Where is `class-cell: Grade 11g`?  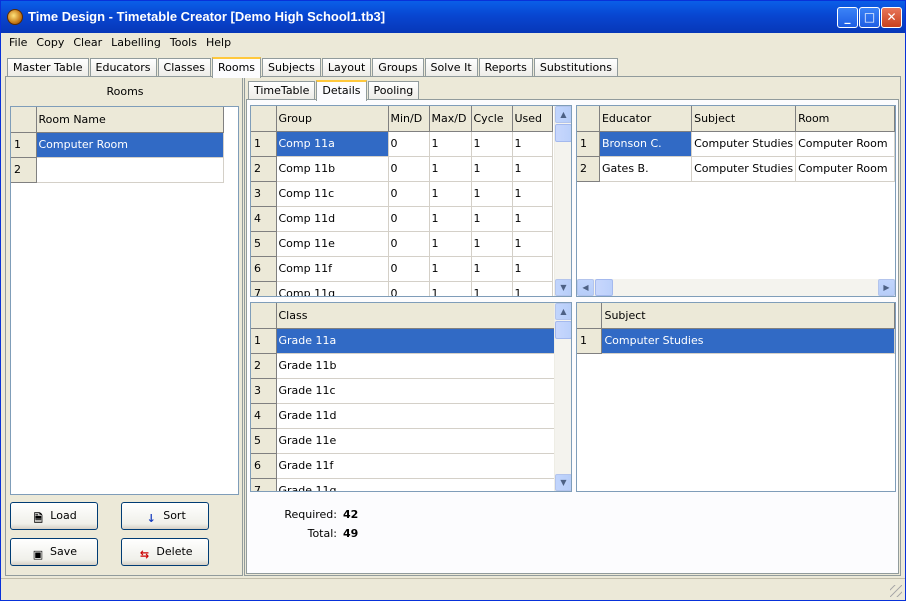
class-cell: Grade 11g is located at coordinates (415, 484).